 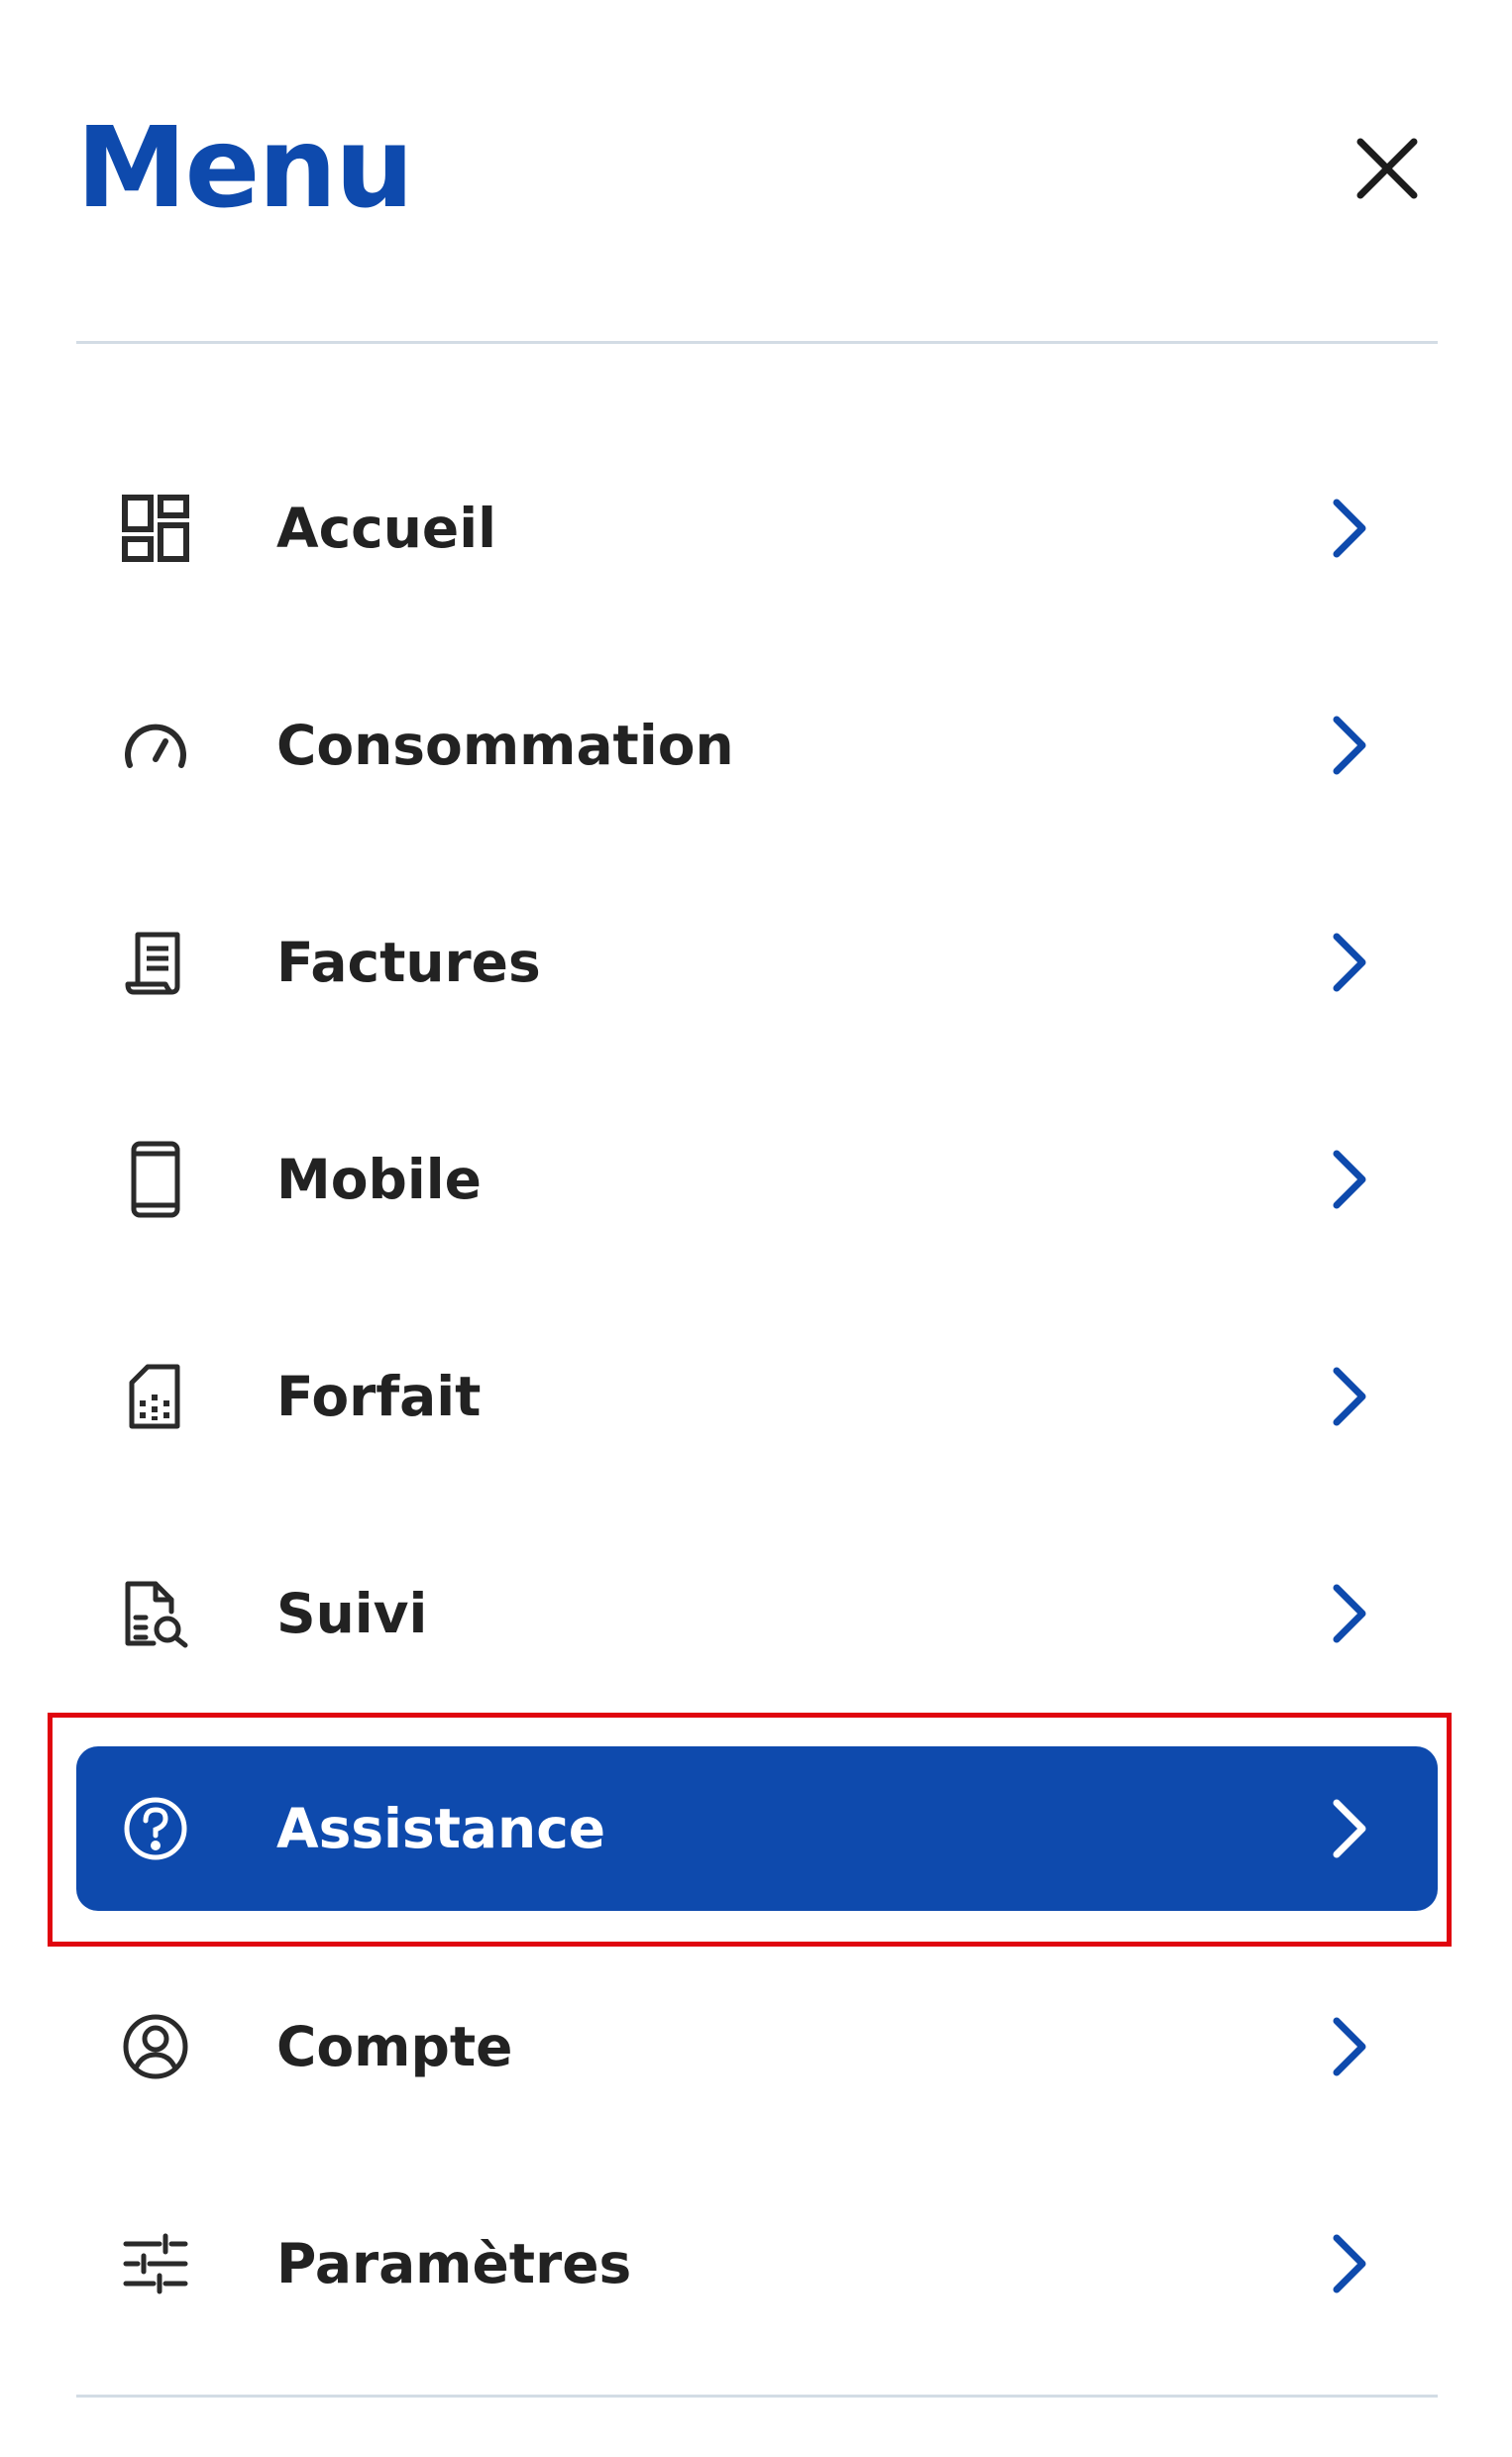 I want to click on menu-item-label: Mobile, so click(x=379, y=1179).